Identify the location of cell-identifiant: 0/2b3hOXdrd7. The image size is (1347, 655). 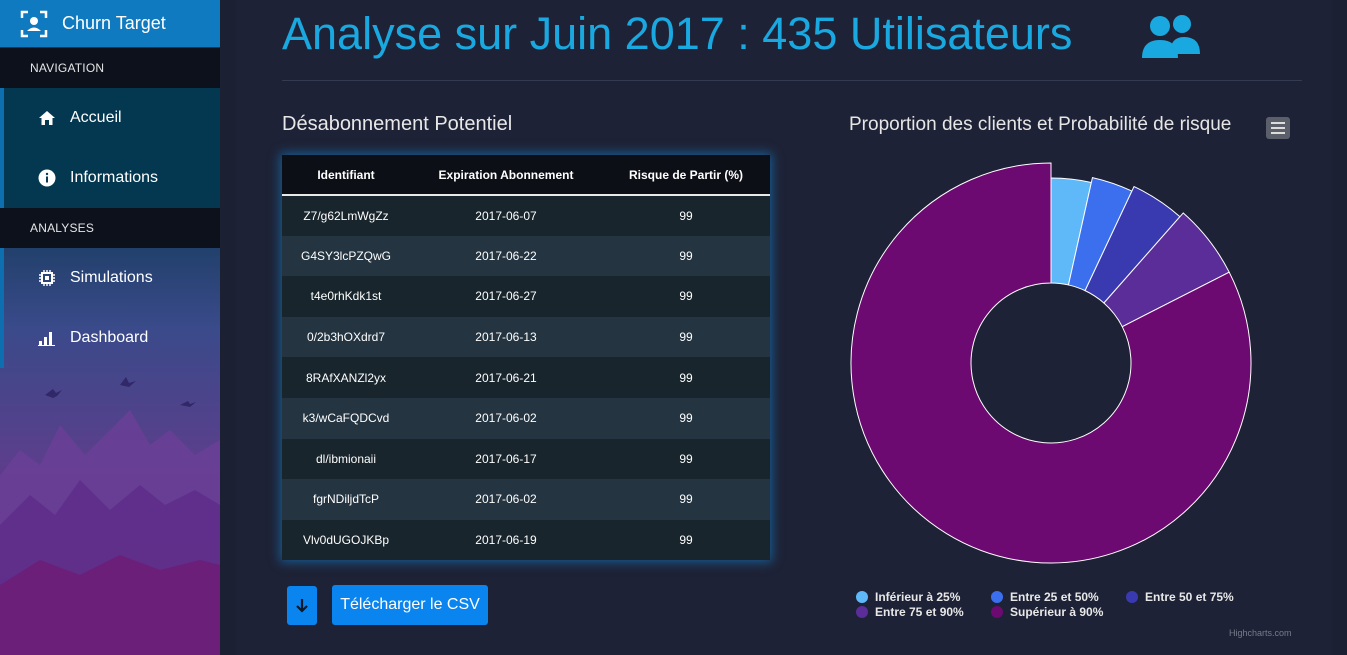
(346, 337).